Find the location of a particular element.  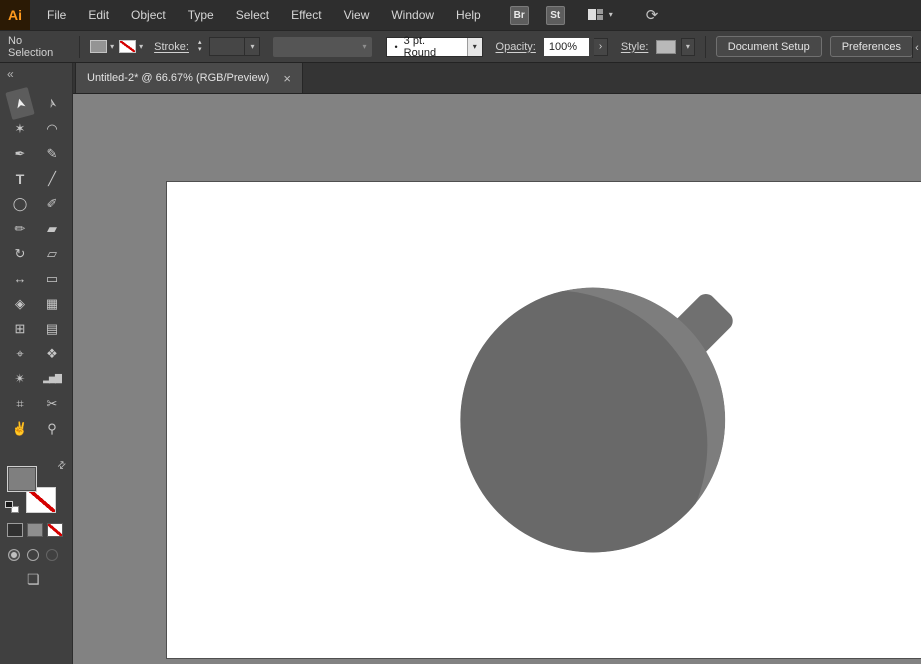

tool-scale: ▱ is located at coordinates (52, 253).